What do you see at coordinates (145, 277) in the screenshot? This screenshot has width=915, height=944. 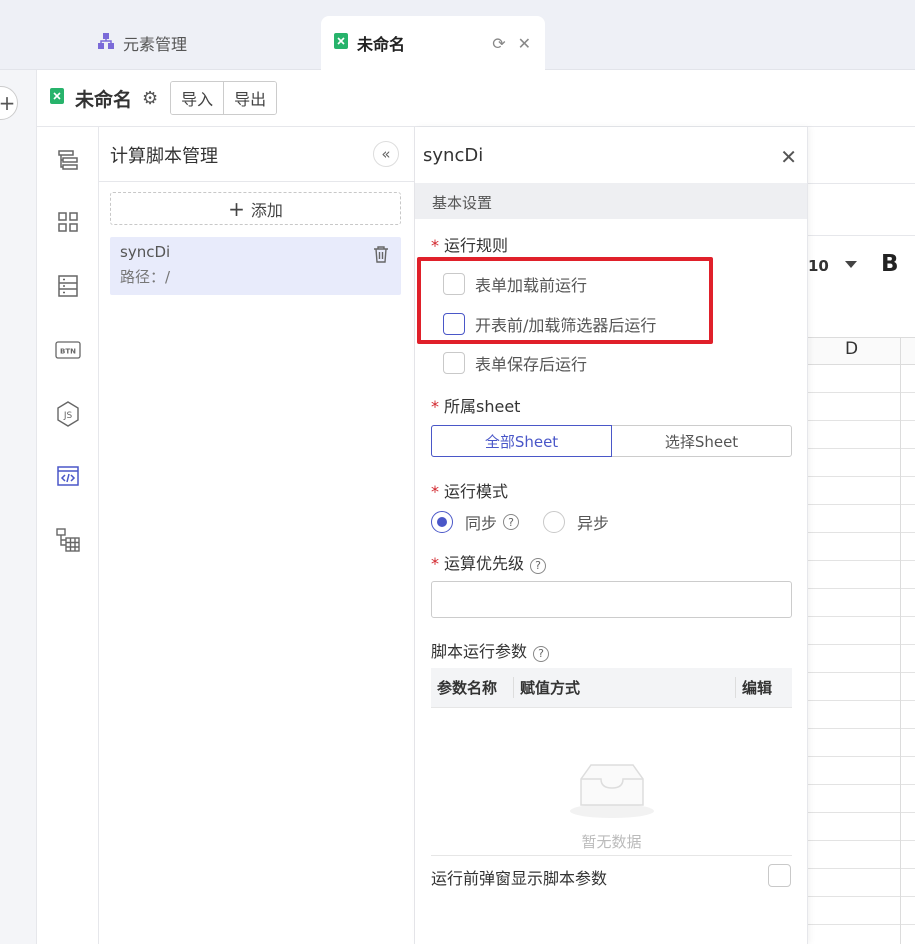 I see `script-path: 路径：/` at bounding box center [145, 277].